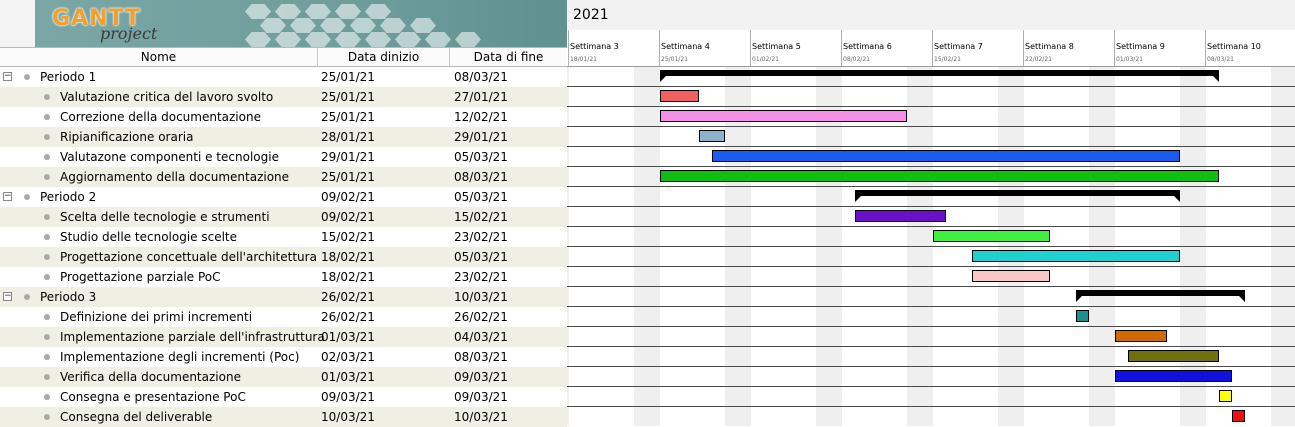 This screenshot has height=427, width=1295. What do you see at coordinates (68, 77) in the screenshot?
I see `task-name: Periodo 1` at bounding box center [68, 77].